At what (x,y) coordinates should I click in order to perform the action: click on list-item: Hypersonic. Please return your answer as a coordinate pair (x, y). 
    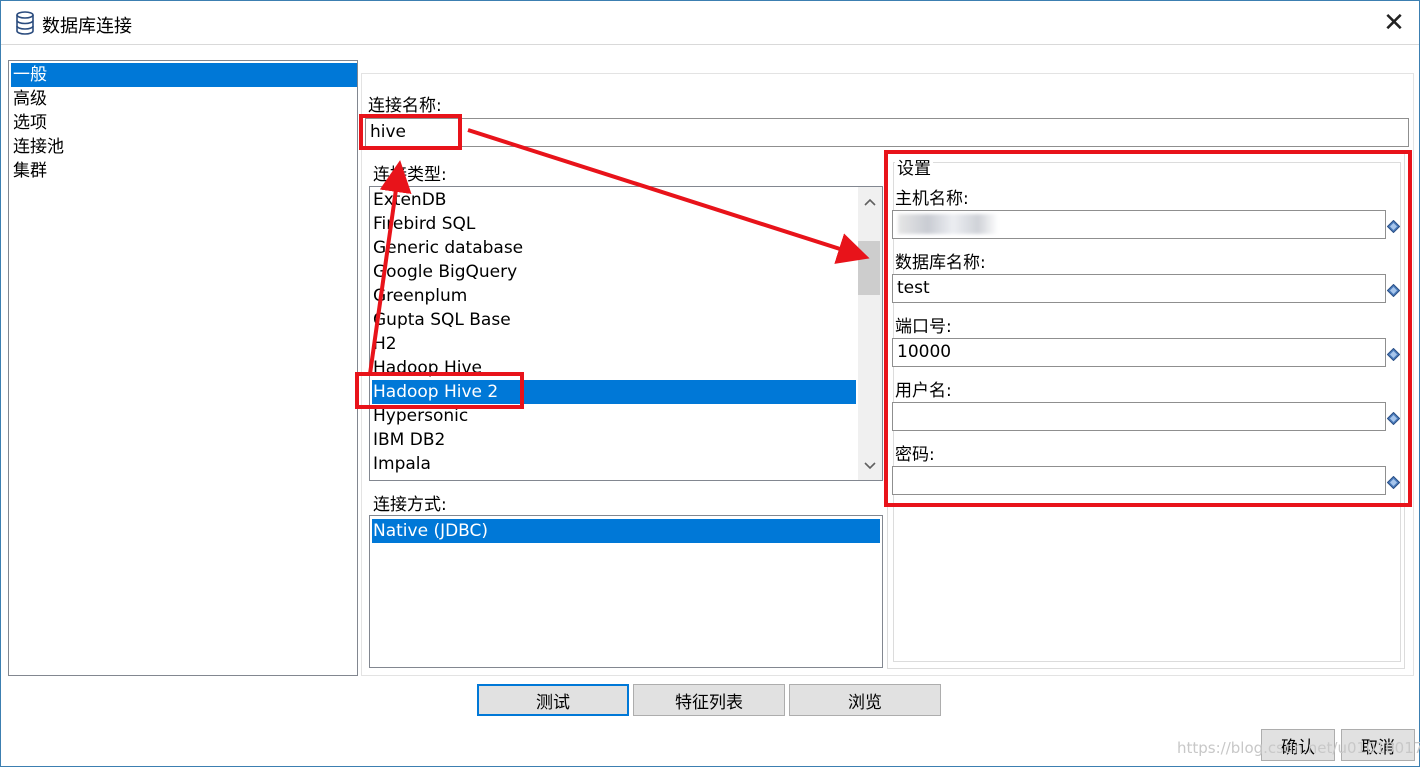
    Looking at the image, I should click on (614, 416).